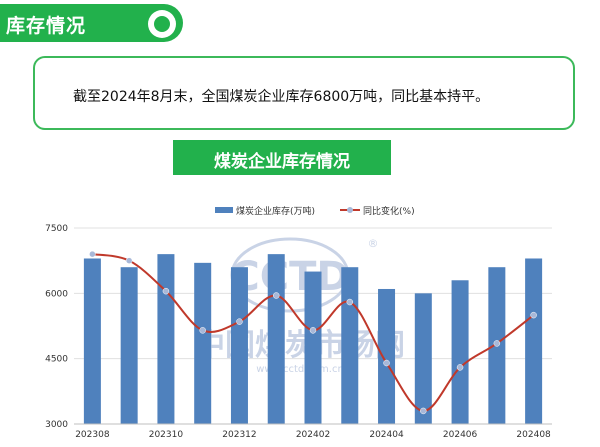 The image size is (600, 447). What do you see at coordinates (91, 23) in the screenshot?
I see `section-header: 库存情况` at bounding box center [91, 23].